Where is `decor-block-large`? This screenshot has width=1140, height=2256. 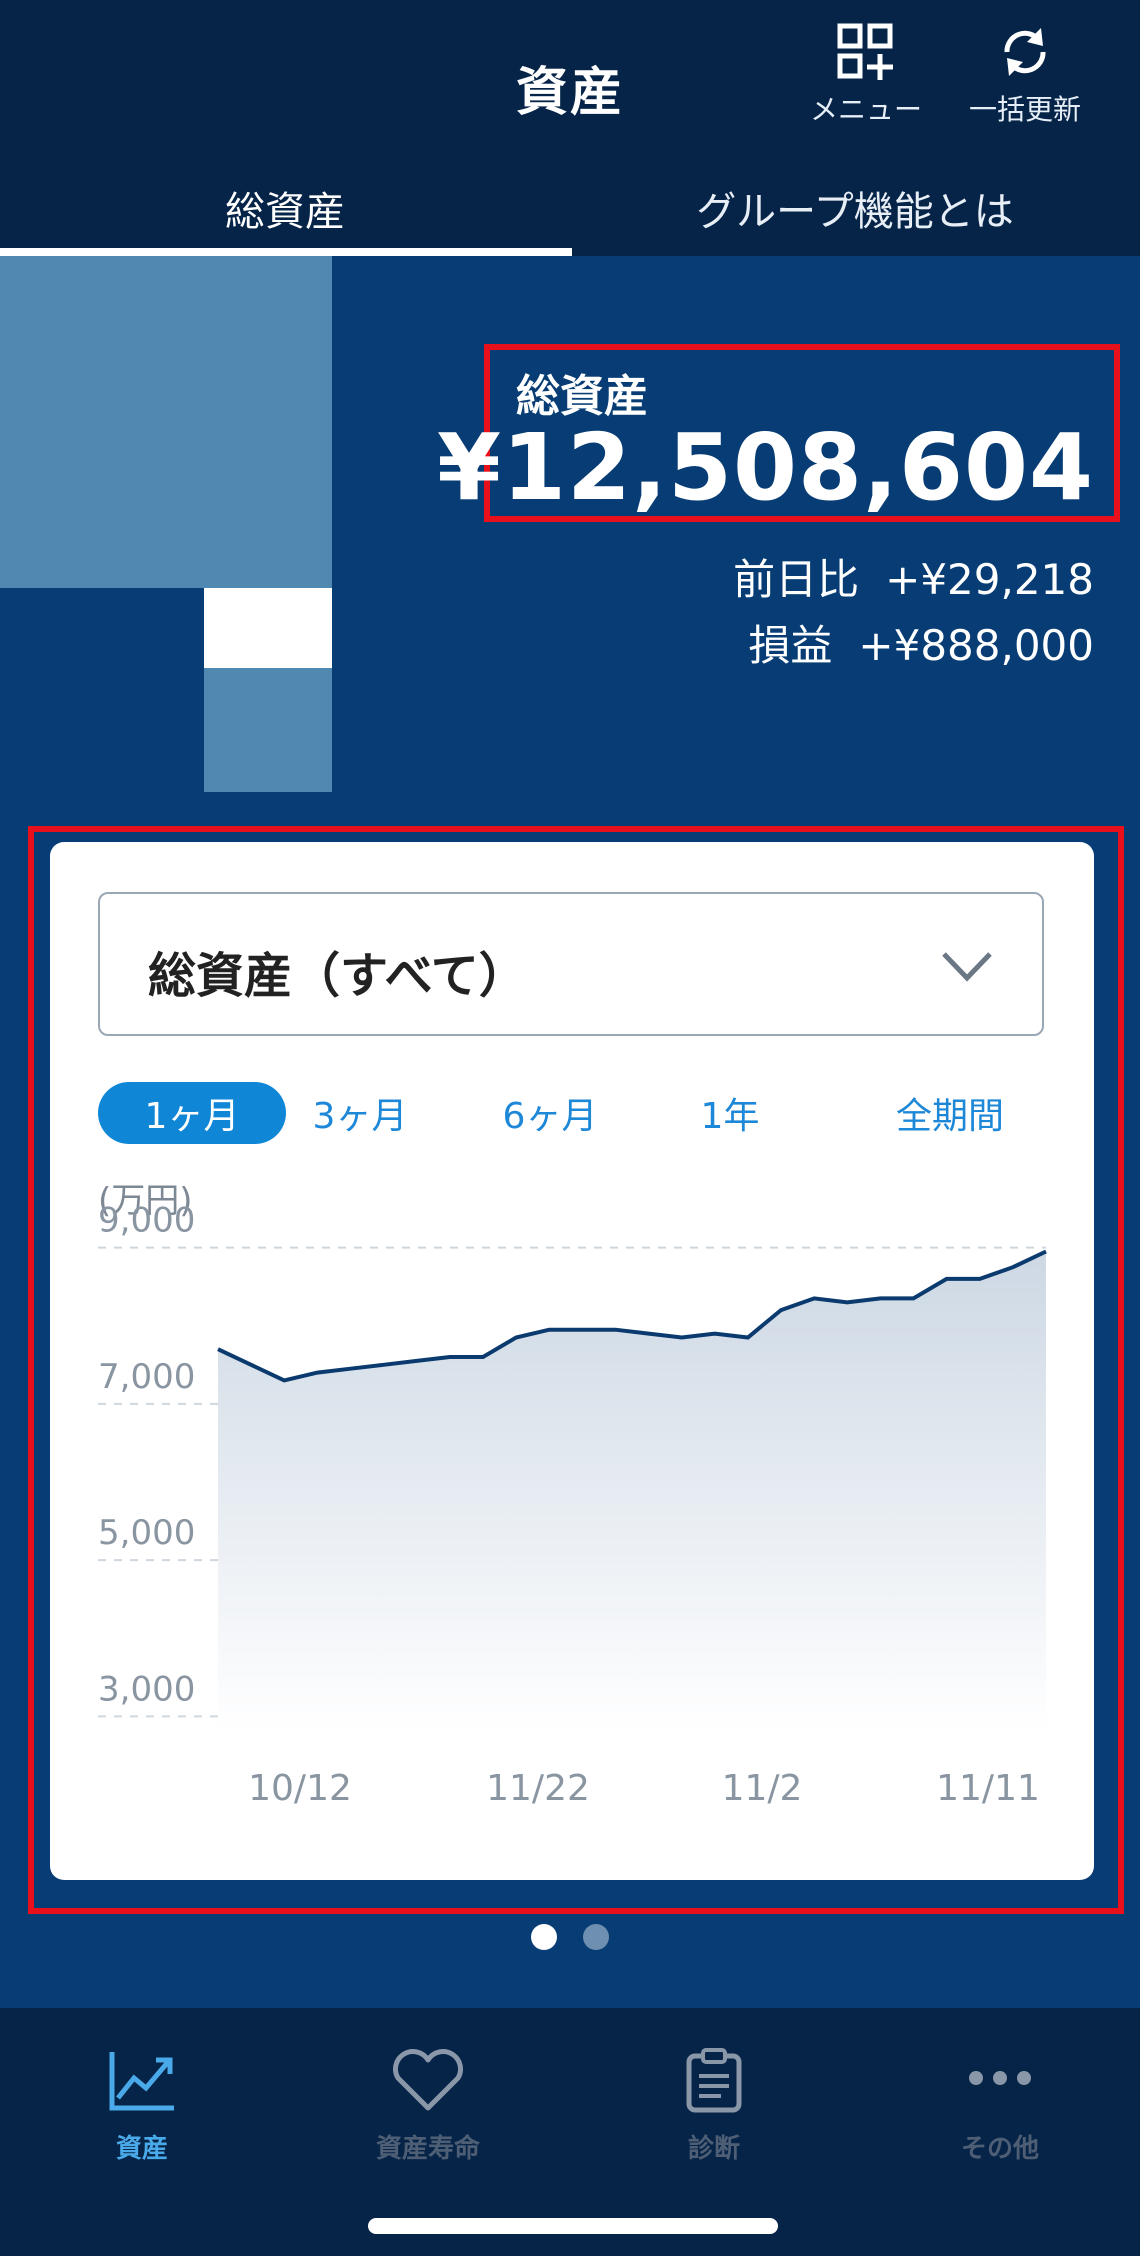
decor-block-large is located at coordinates (166, 422).